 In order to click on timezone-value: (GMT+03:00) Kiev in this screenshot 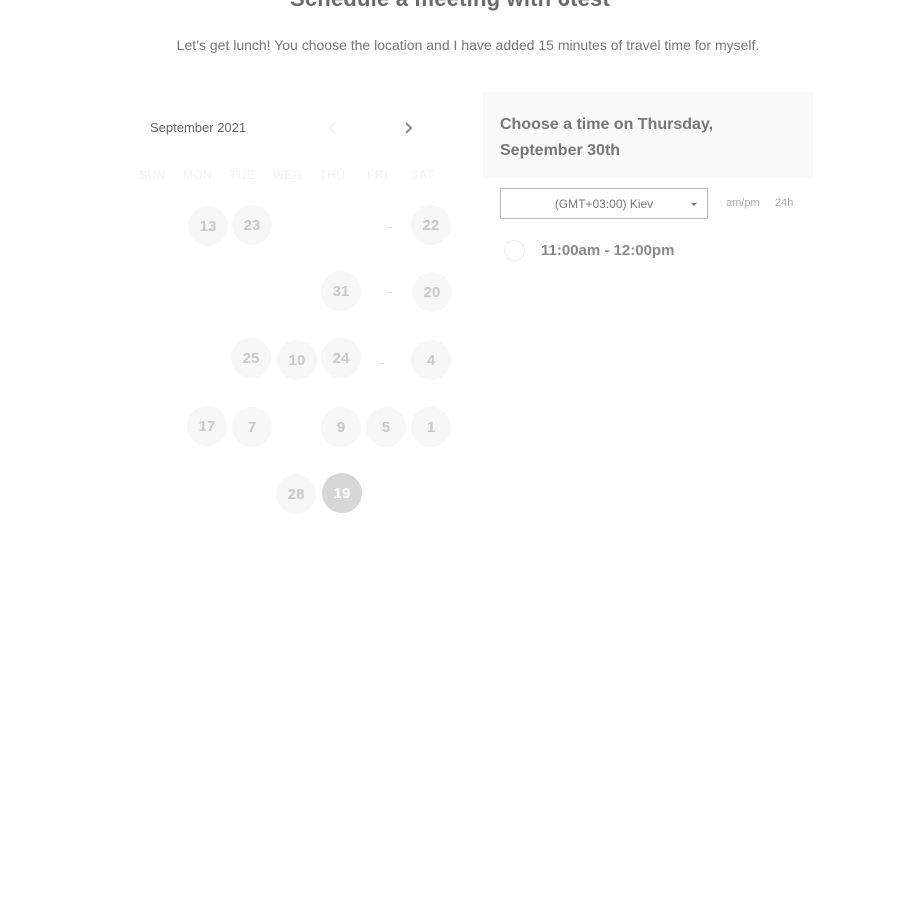, I will do `click(604, 203)`.